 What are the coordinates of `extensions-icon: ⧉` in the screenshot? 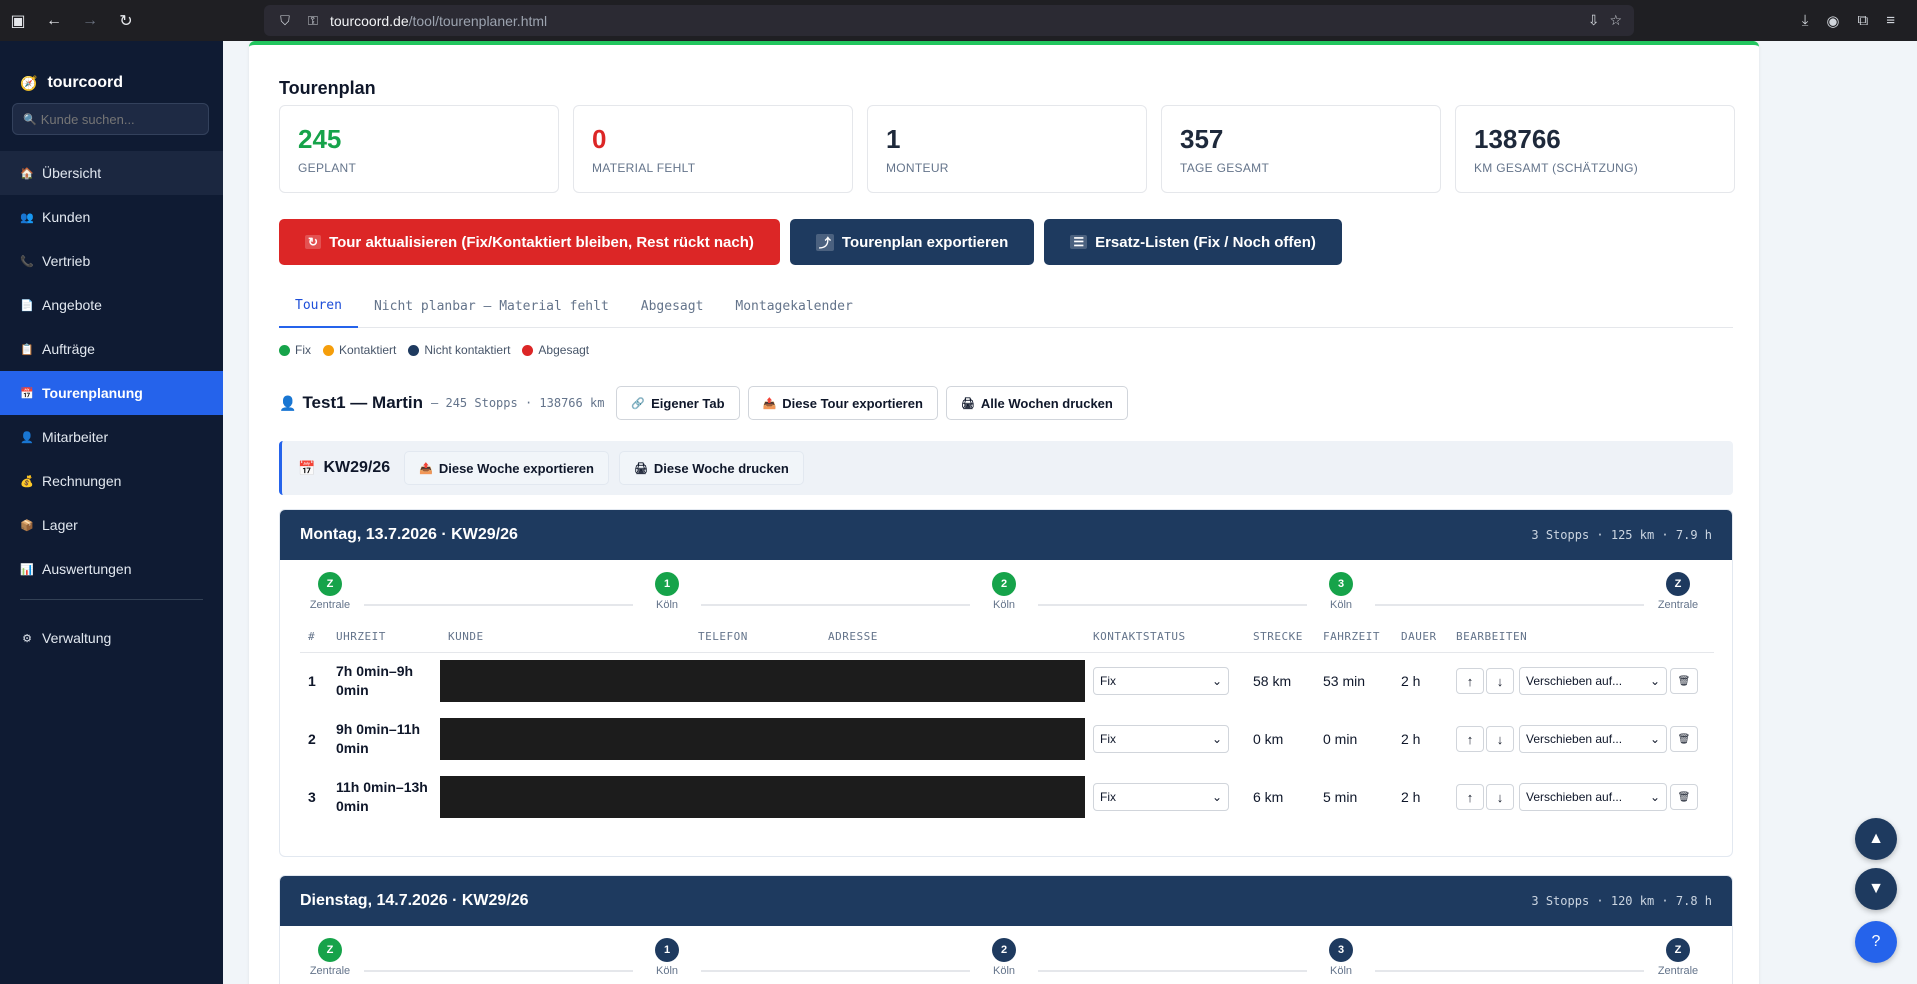 It's located at (1863, 20).